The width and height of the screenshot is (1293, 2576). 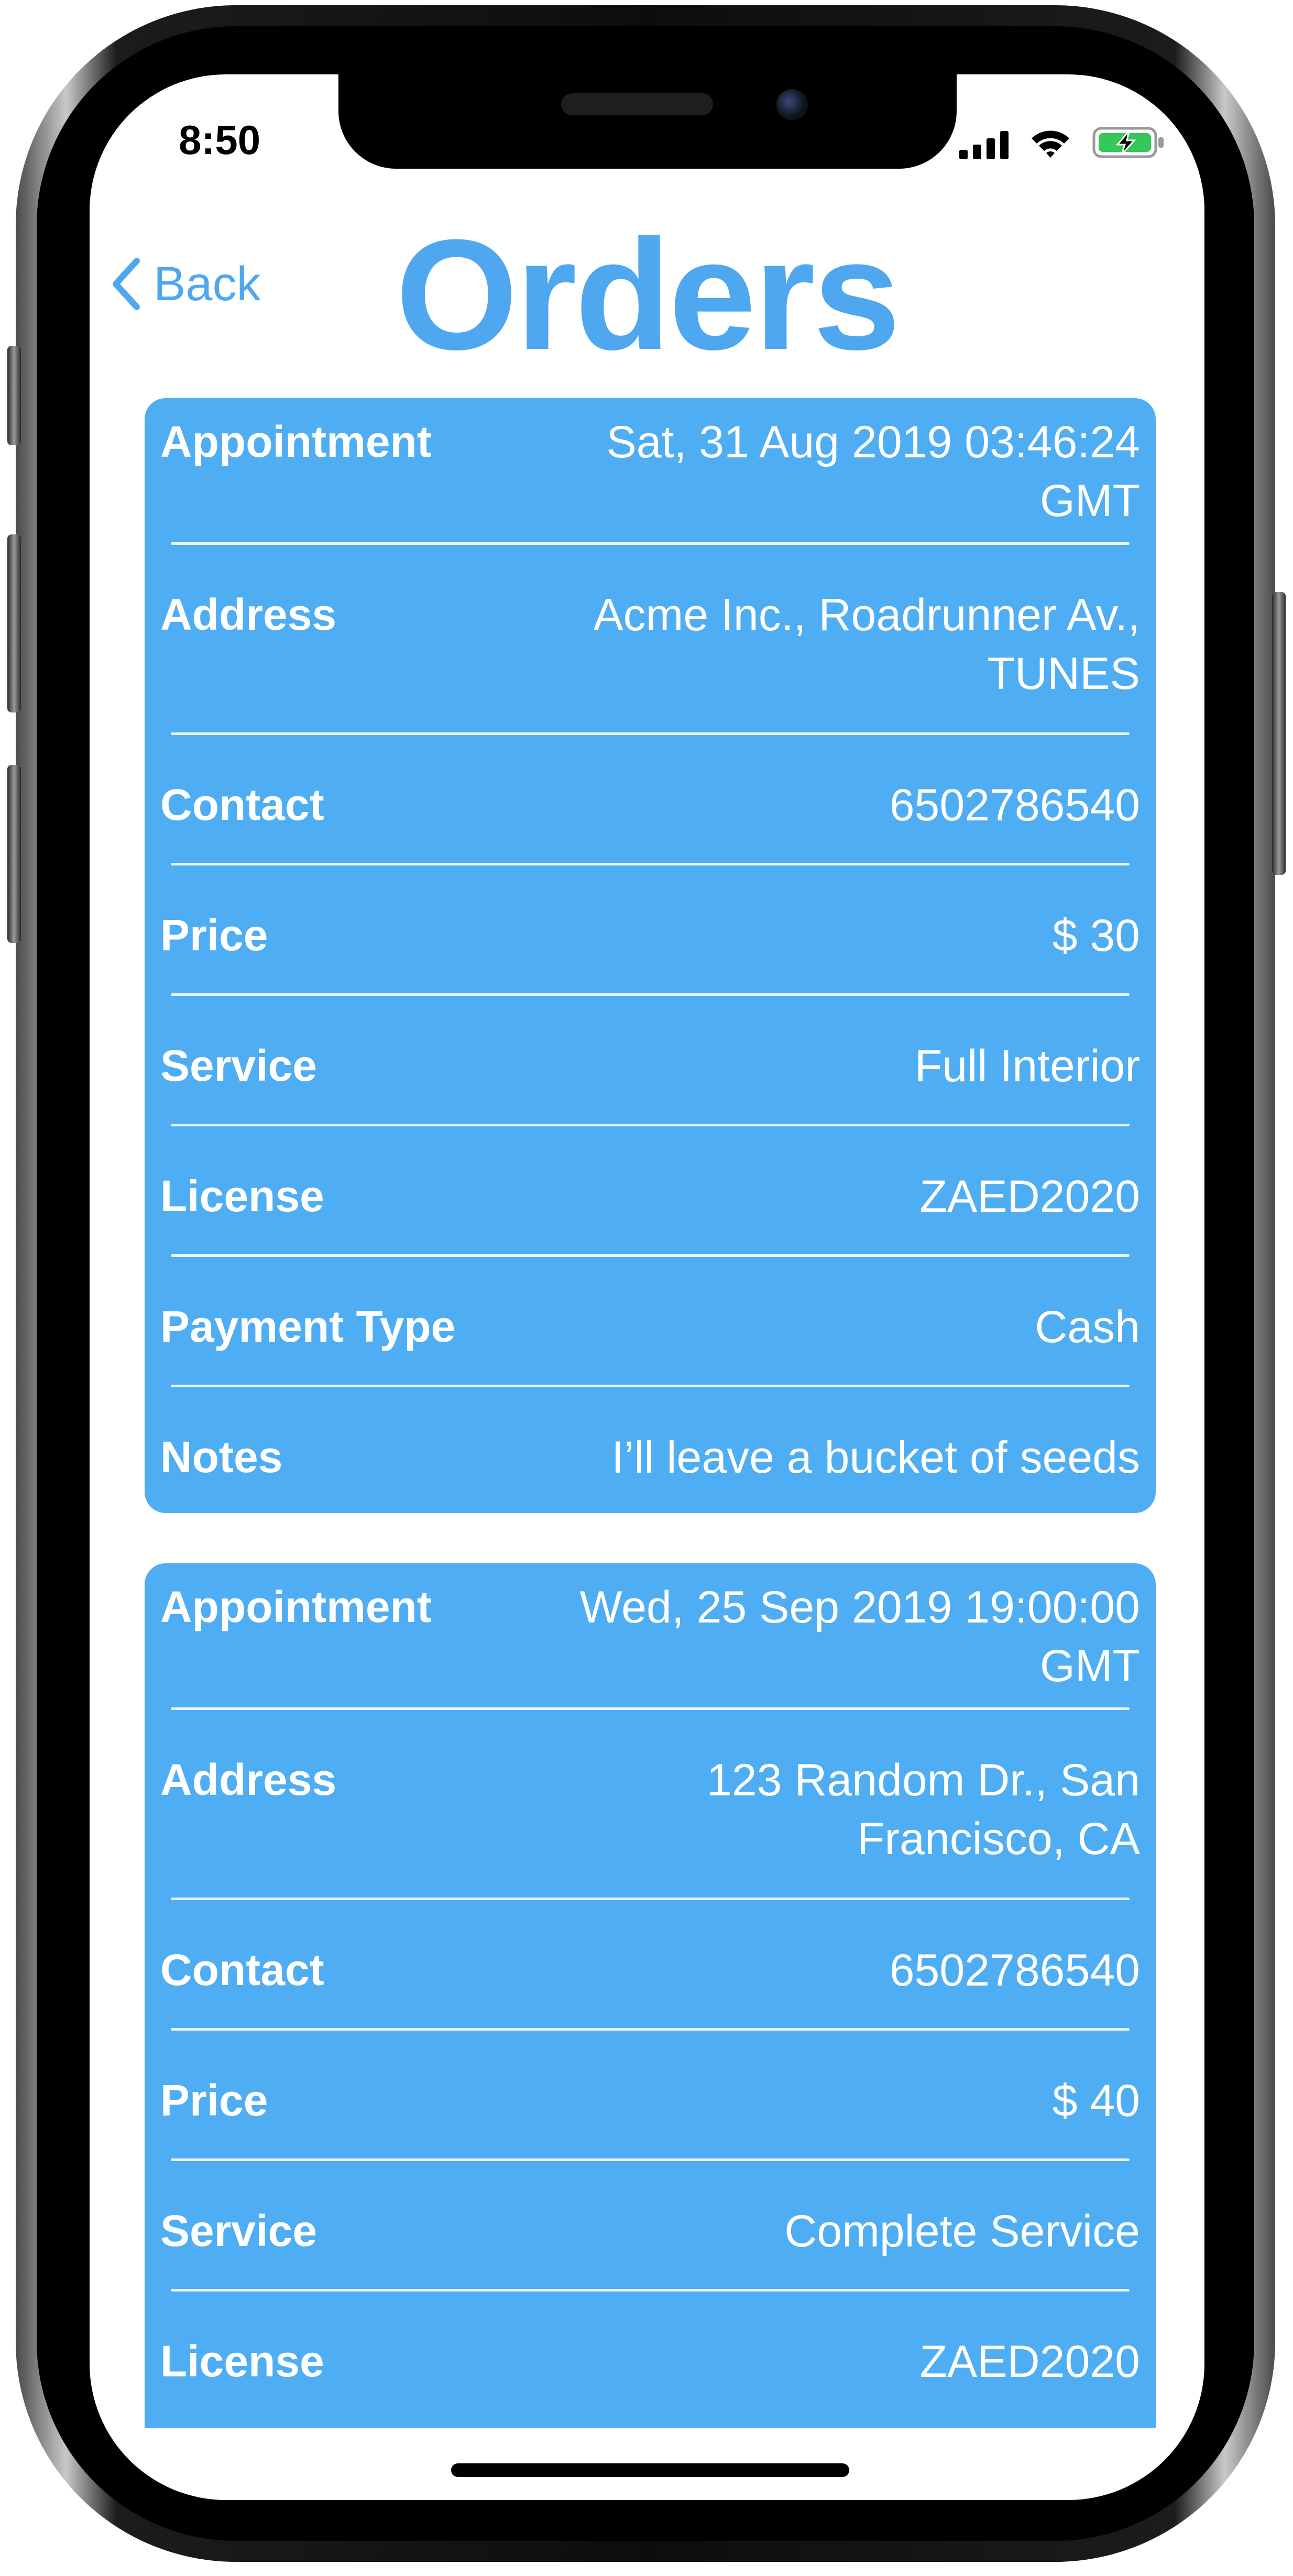 I want to click on order-row-address: Address Acme Inc., Roadrunner Av., TUNES, so click(x=650, y=640).